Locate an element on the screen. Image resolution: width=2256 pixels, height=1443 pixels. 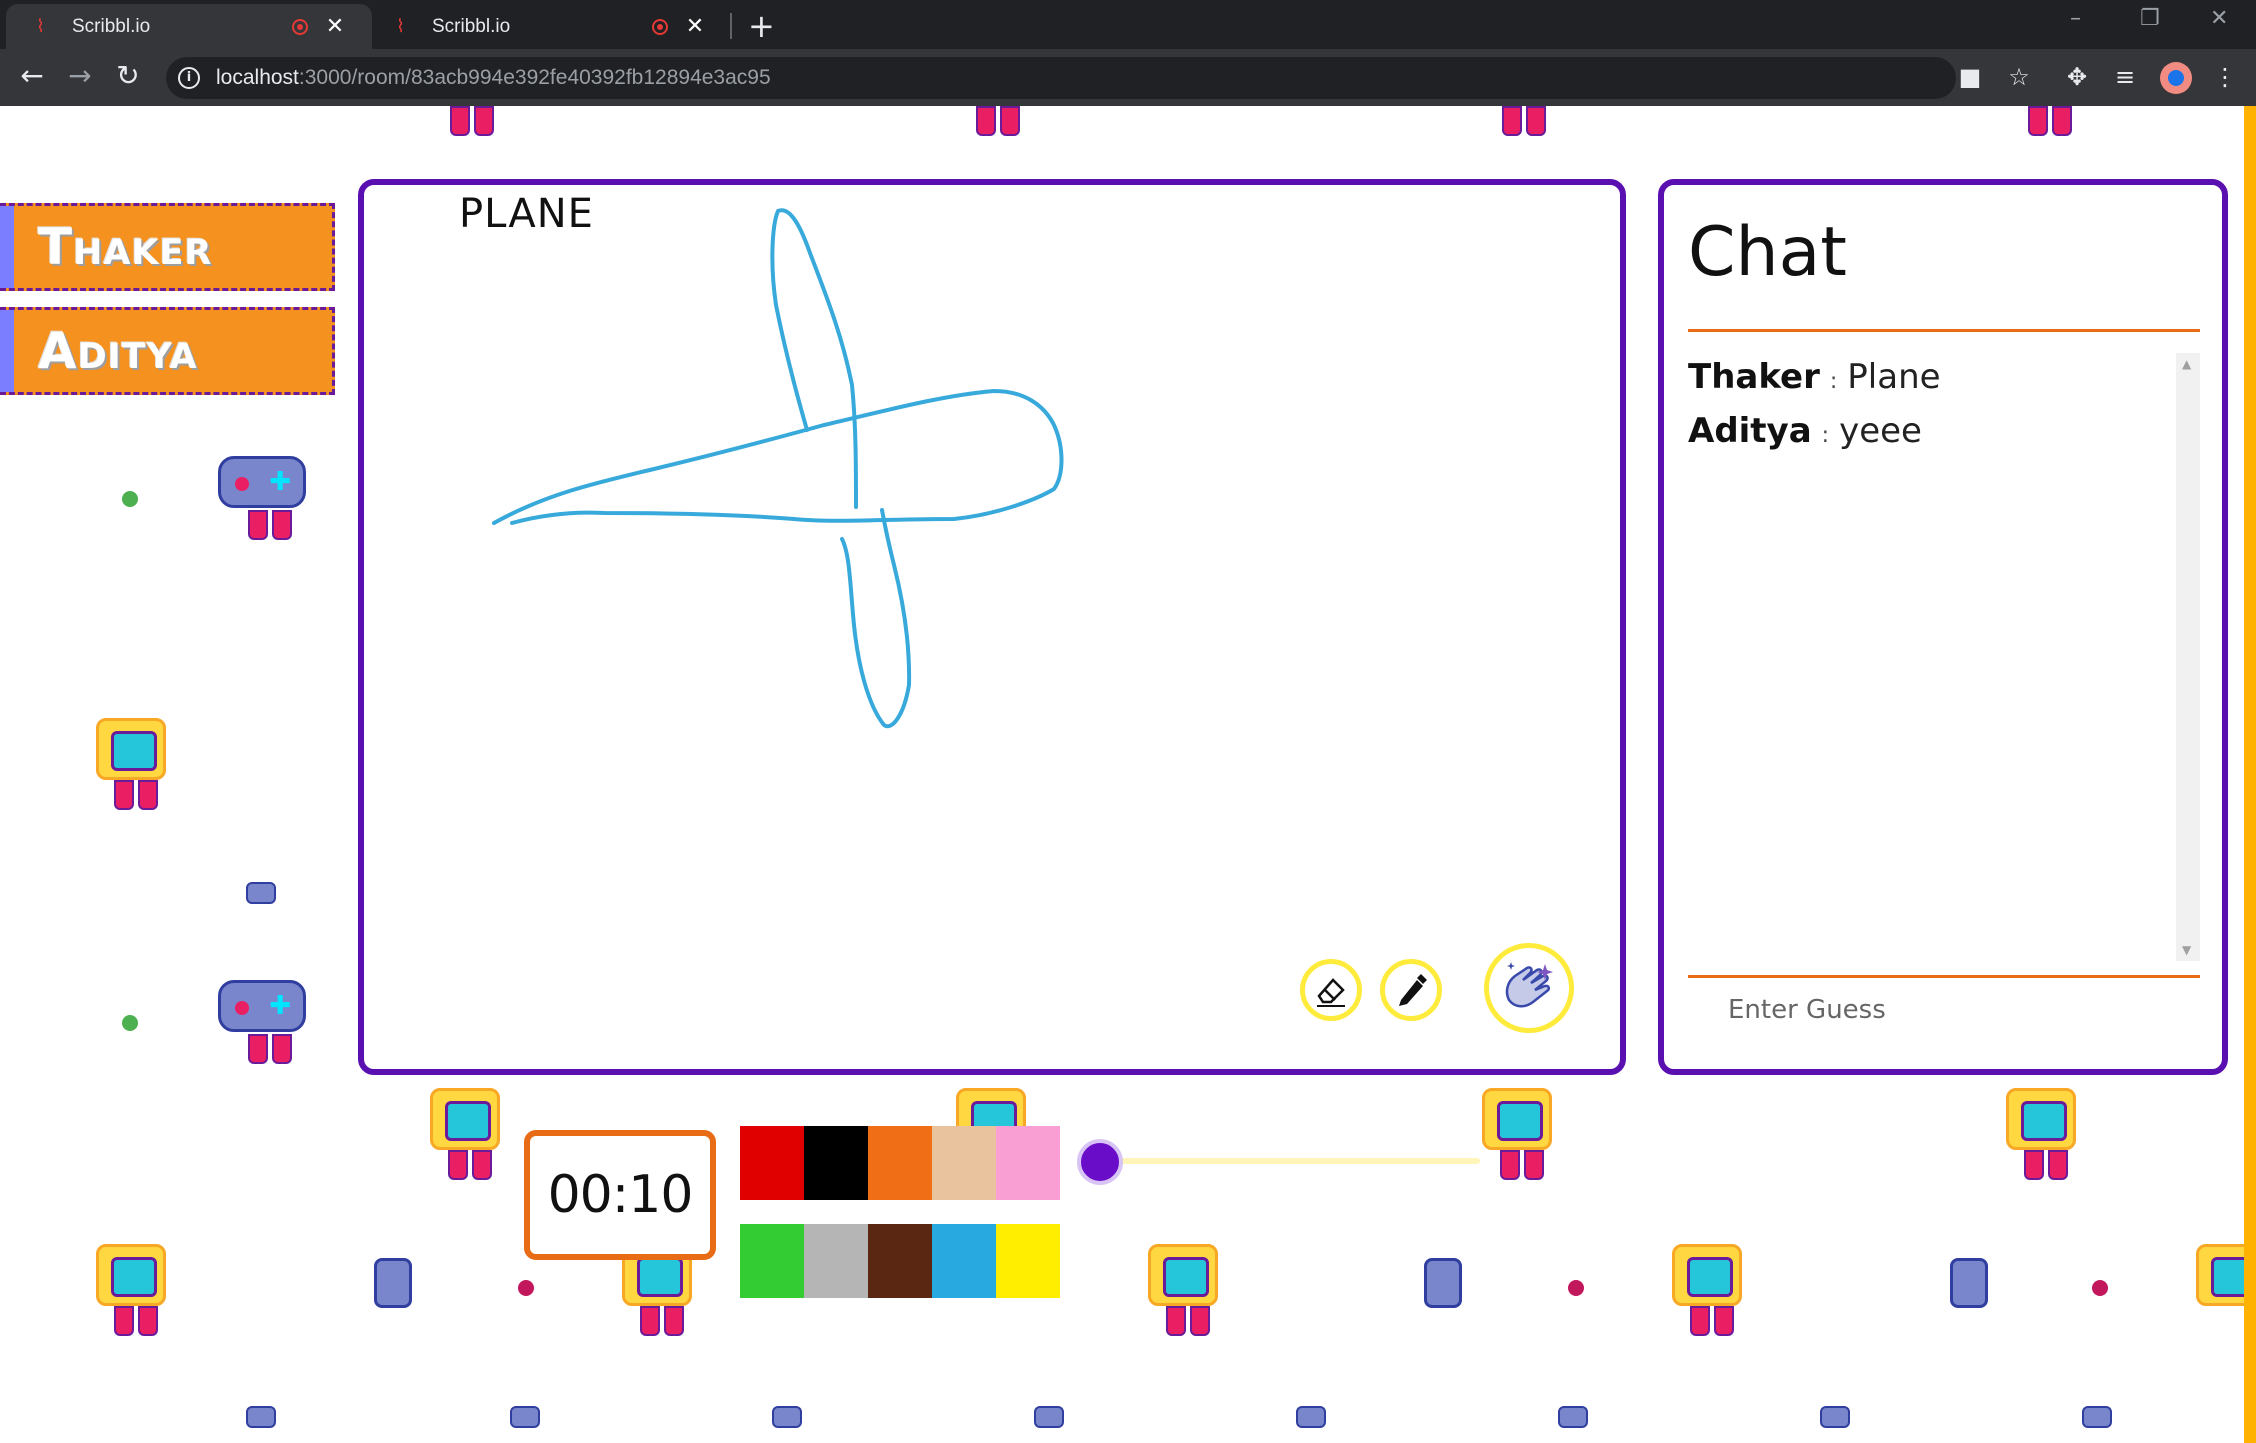
player-name: Aditya is located at coordinates (118, 351).